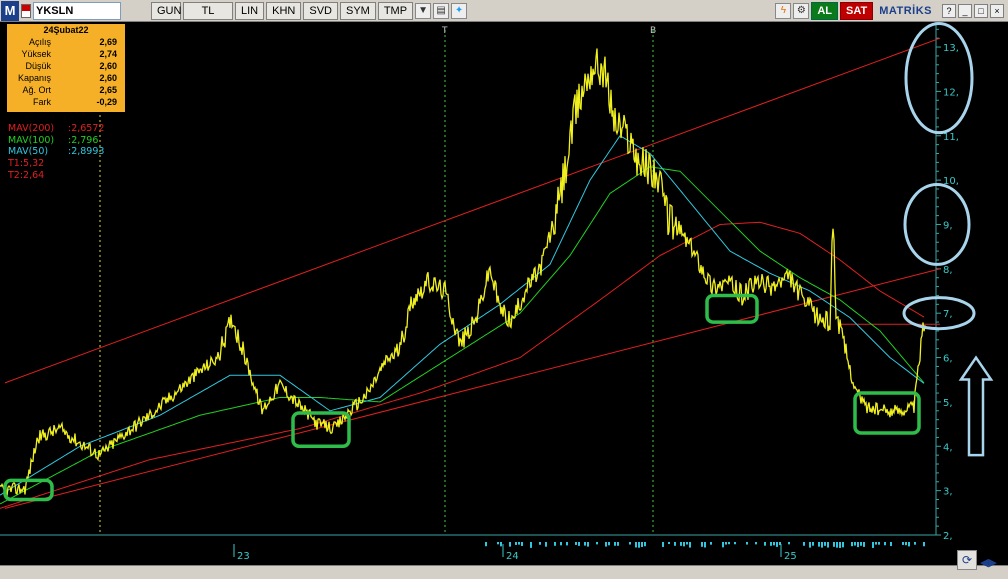 The height and width of the screenshot is (579, 1008). Describe the element at coordinates (459, 10) in the screenshot. I see `twitter-icon: ✦` at that location.